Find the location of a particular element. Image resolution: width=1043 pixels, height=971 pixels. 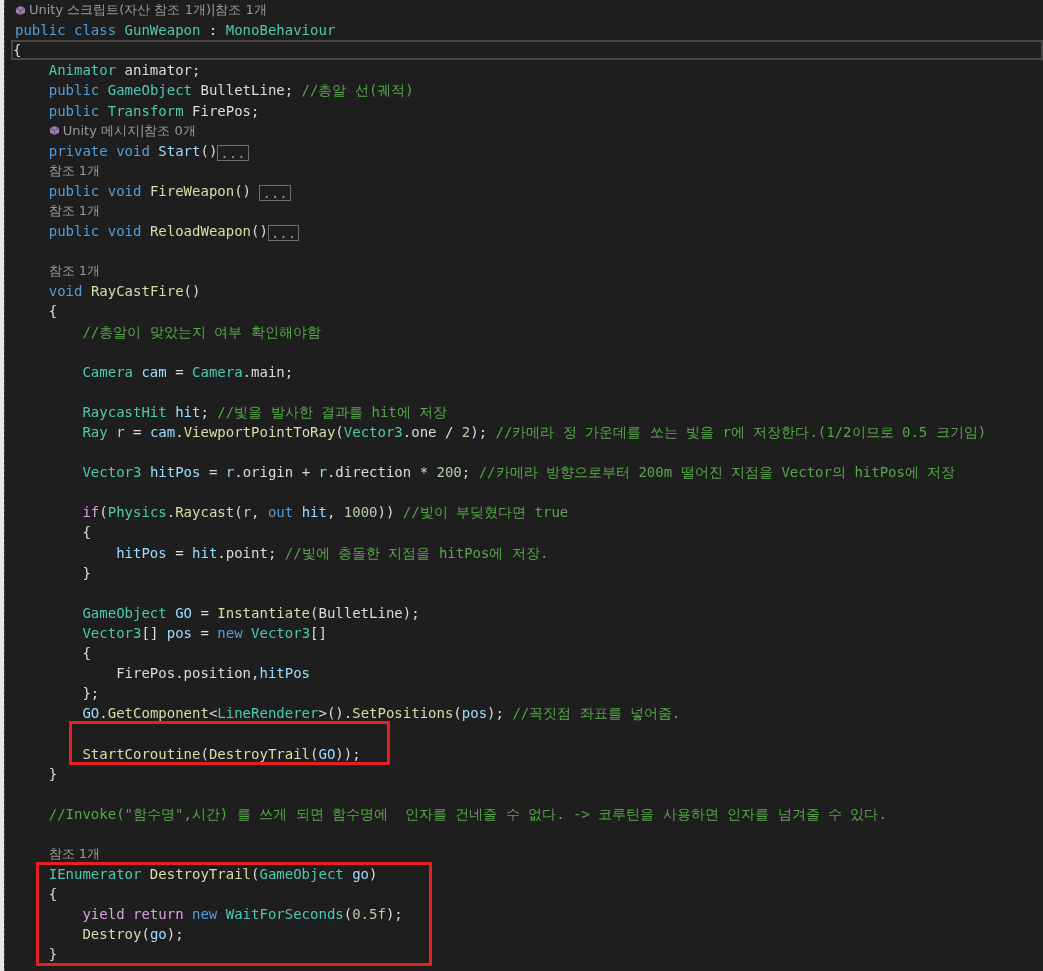

code-line: StartCoroutine(DestroyTrail(GO)); is located at coordinates (221, 753).